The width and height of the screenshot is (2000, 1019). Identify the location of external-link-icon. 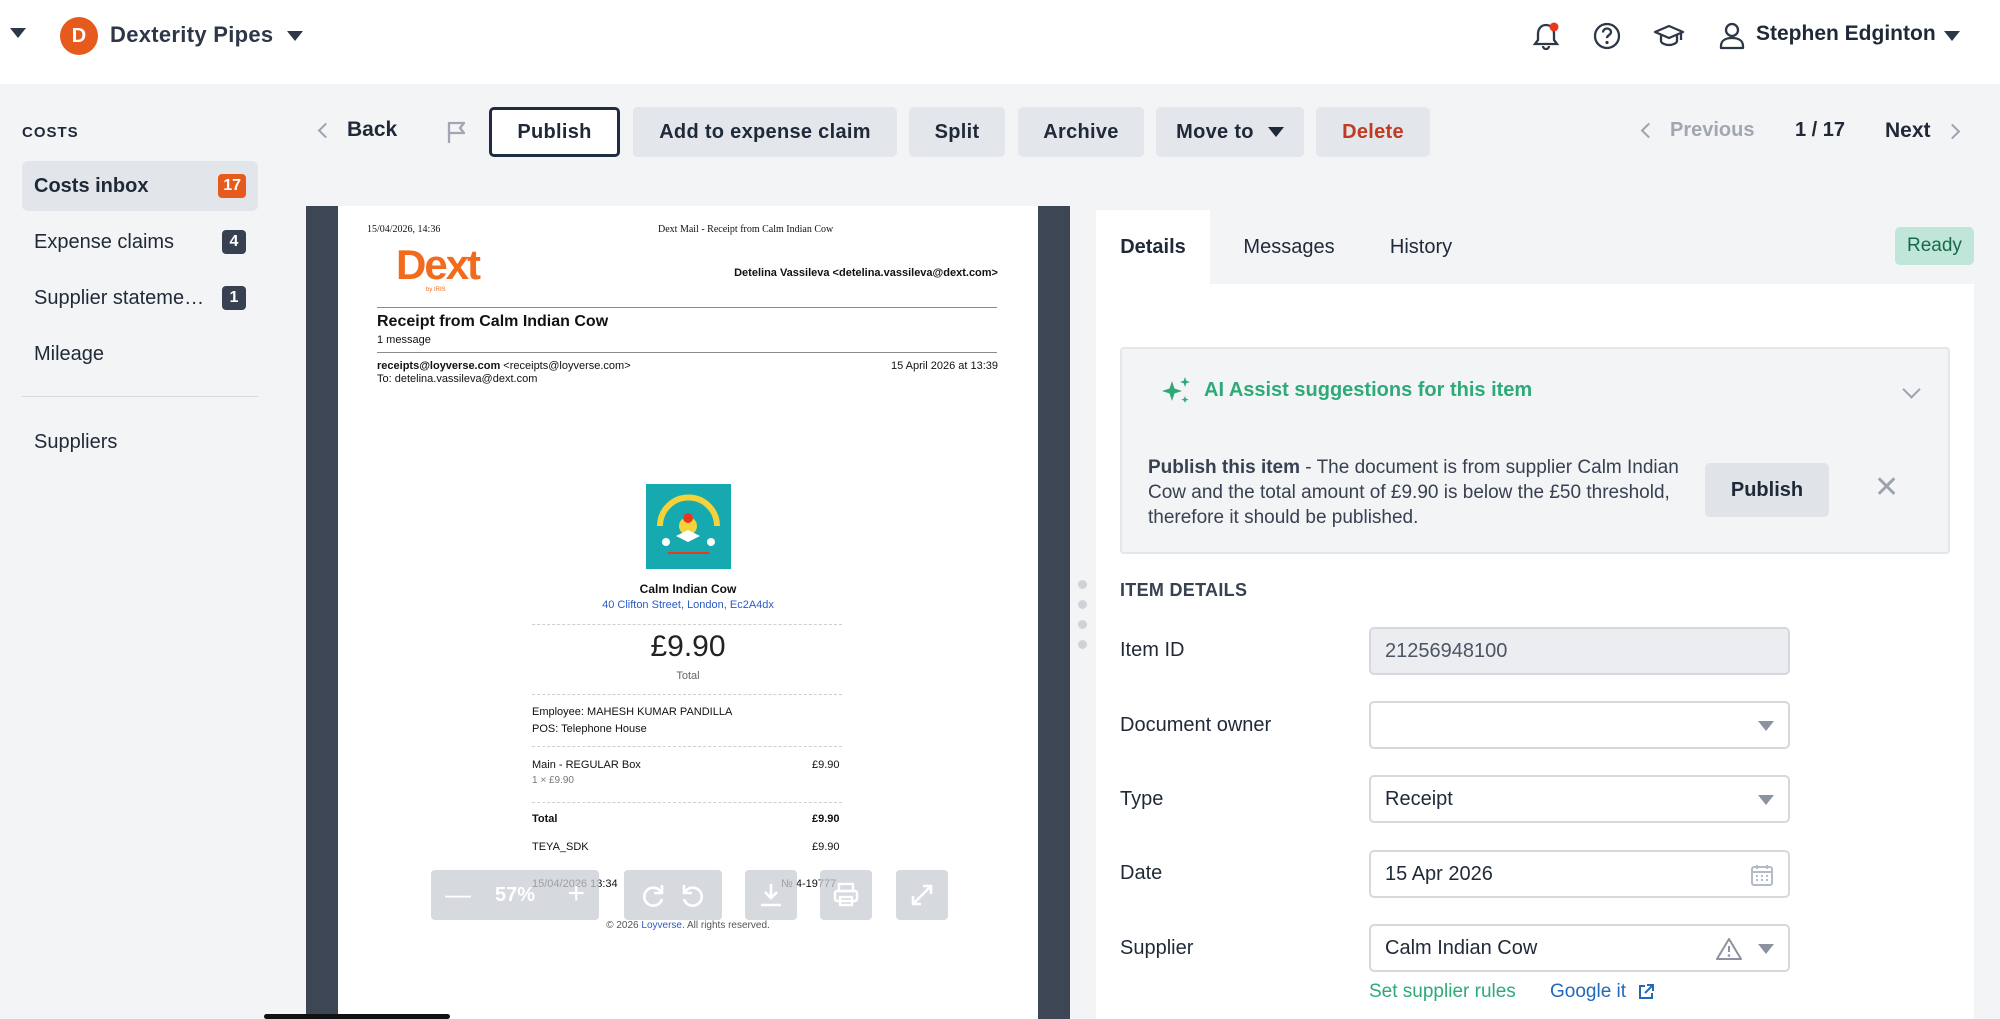
(1647, 991).